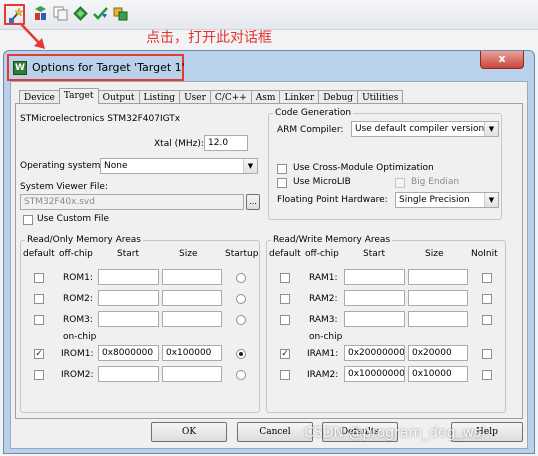  Describe the element at coordinates (338, 97) in the screenshot. I see `tab-debug: Debug` at that location.